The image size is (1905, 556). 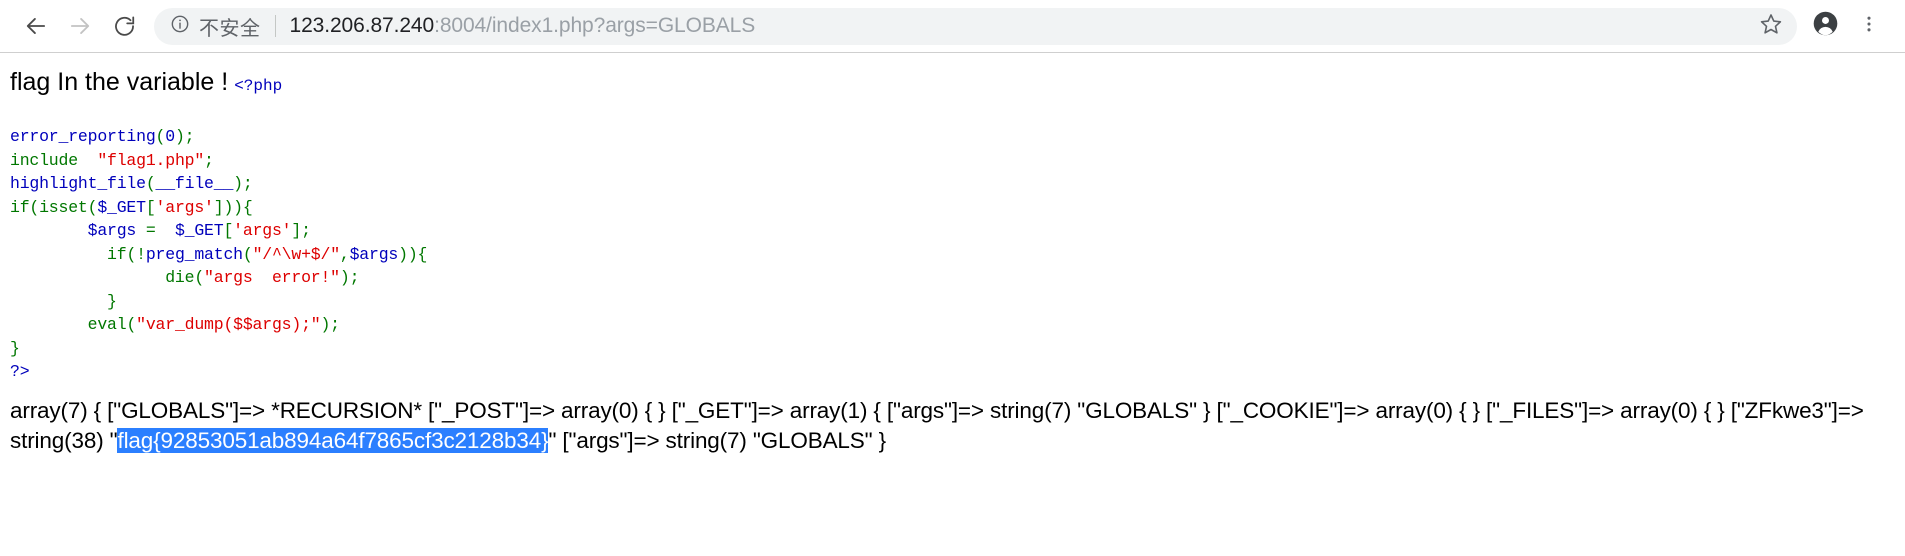 What do you see at coordinates (952, 325) in the screenshot?
I see `code-line: eval("var_dump($$args);");` at bounding box center [952, 325].